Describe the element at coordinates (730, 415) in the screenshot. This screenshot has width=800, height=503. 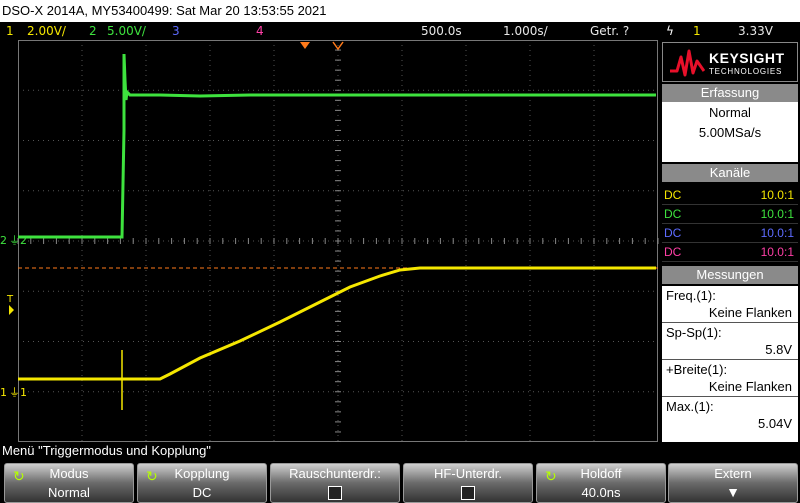
I see `measurement-row: Max.(1): 5.04V` at that location.